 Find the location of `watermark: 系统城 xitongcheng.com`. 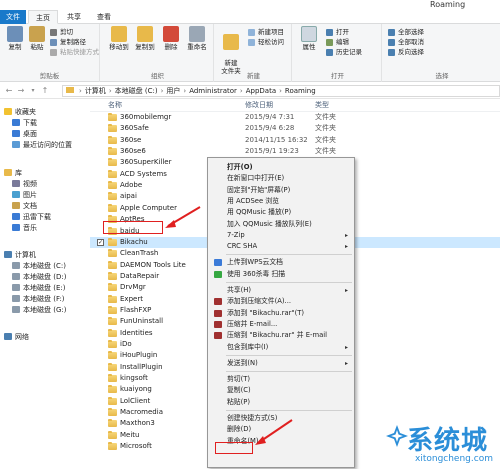

watermark: 系统城 xitongcheng.com is located at coordinates (442, 444).